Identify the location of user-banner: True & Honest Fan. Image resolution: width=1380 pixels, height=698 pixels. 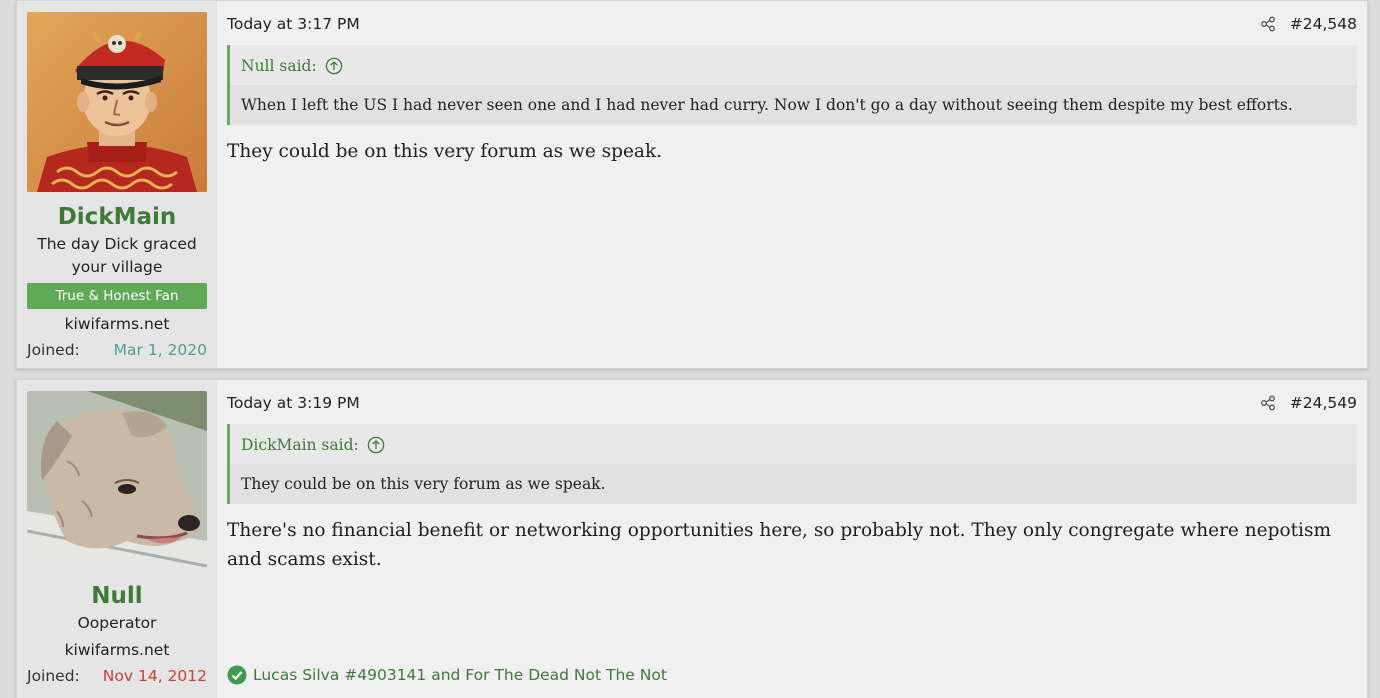
(117, 296).